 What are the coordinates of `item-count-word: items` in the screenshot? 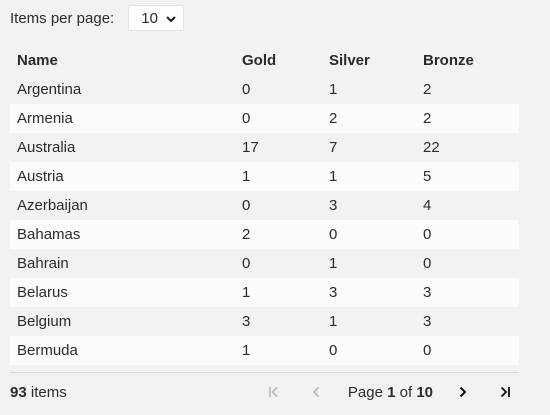 It's located at (48, 392).